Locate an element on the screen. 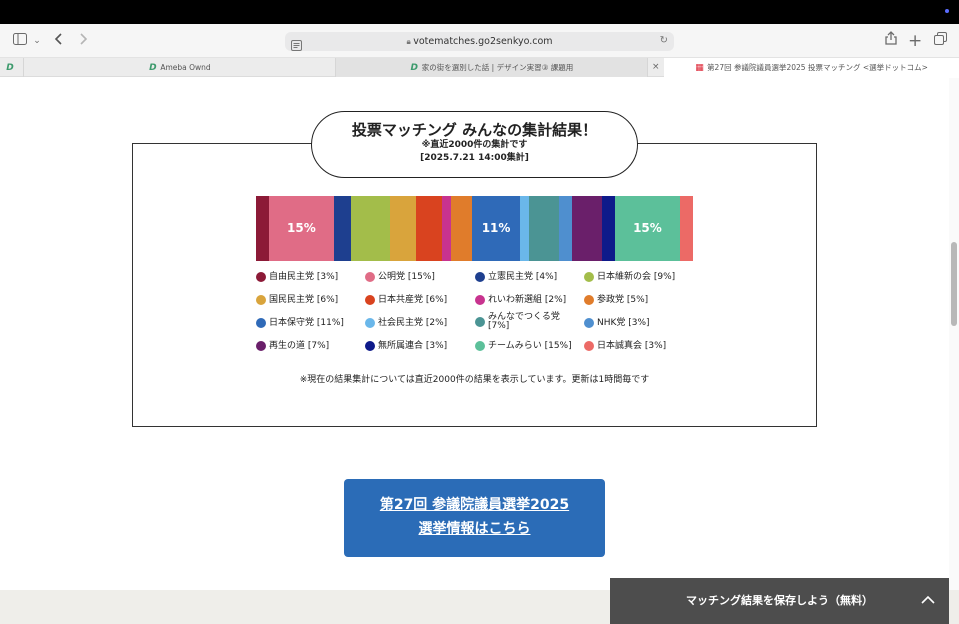 The image size is (959, 624). legend-label: 参政党 [5%] is located at coordinates (623, 300).